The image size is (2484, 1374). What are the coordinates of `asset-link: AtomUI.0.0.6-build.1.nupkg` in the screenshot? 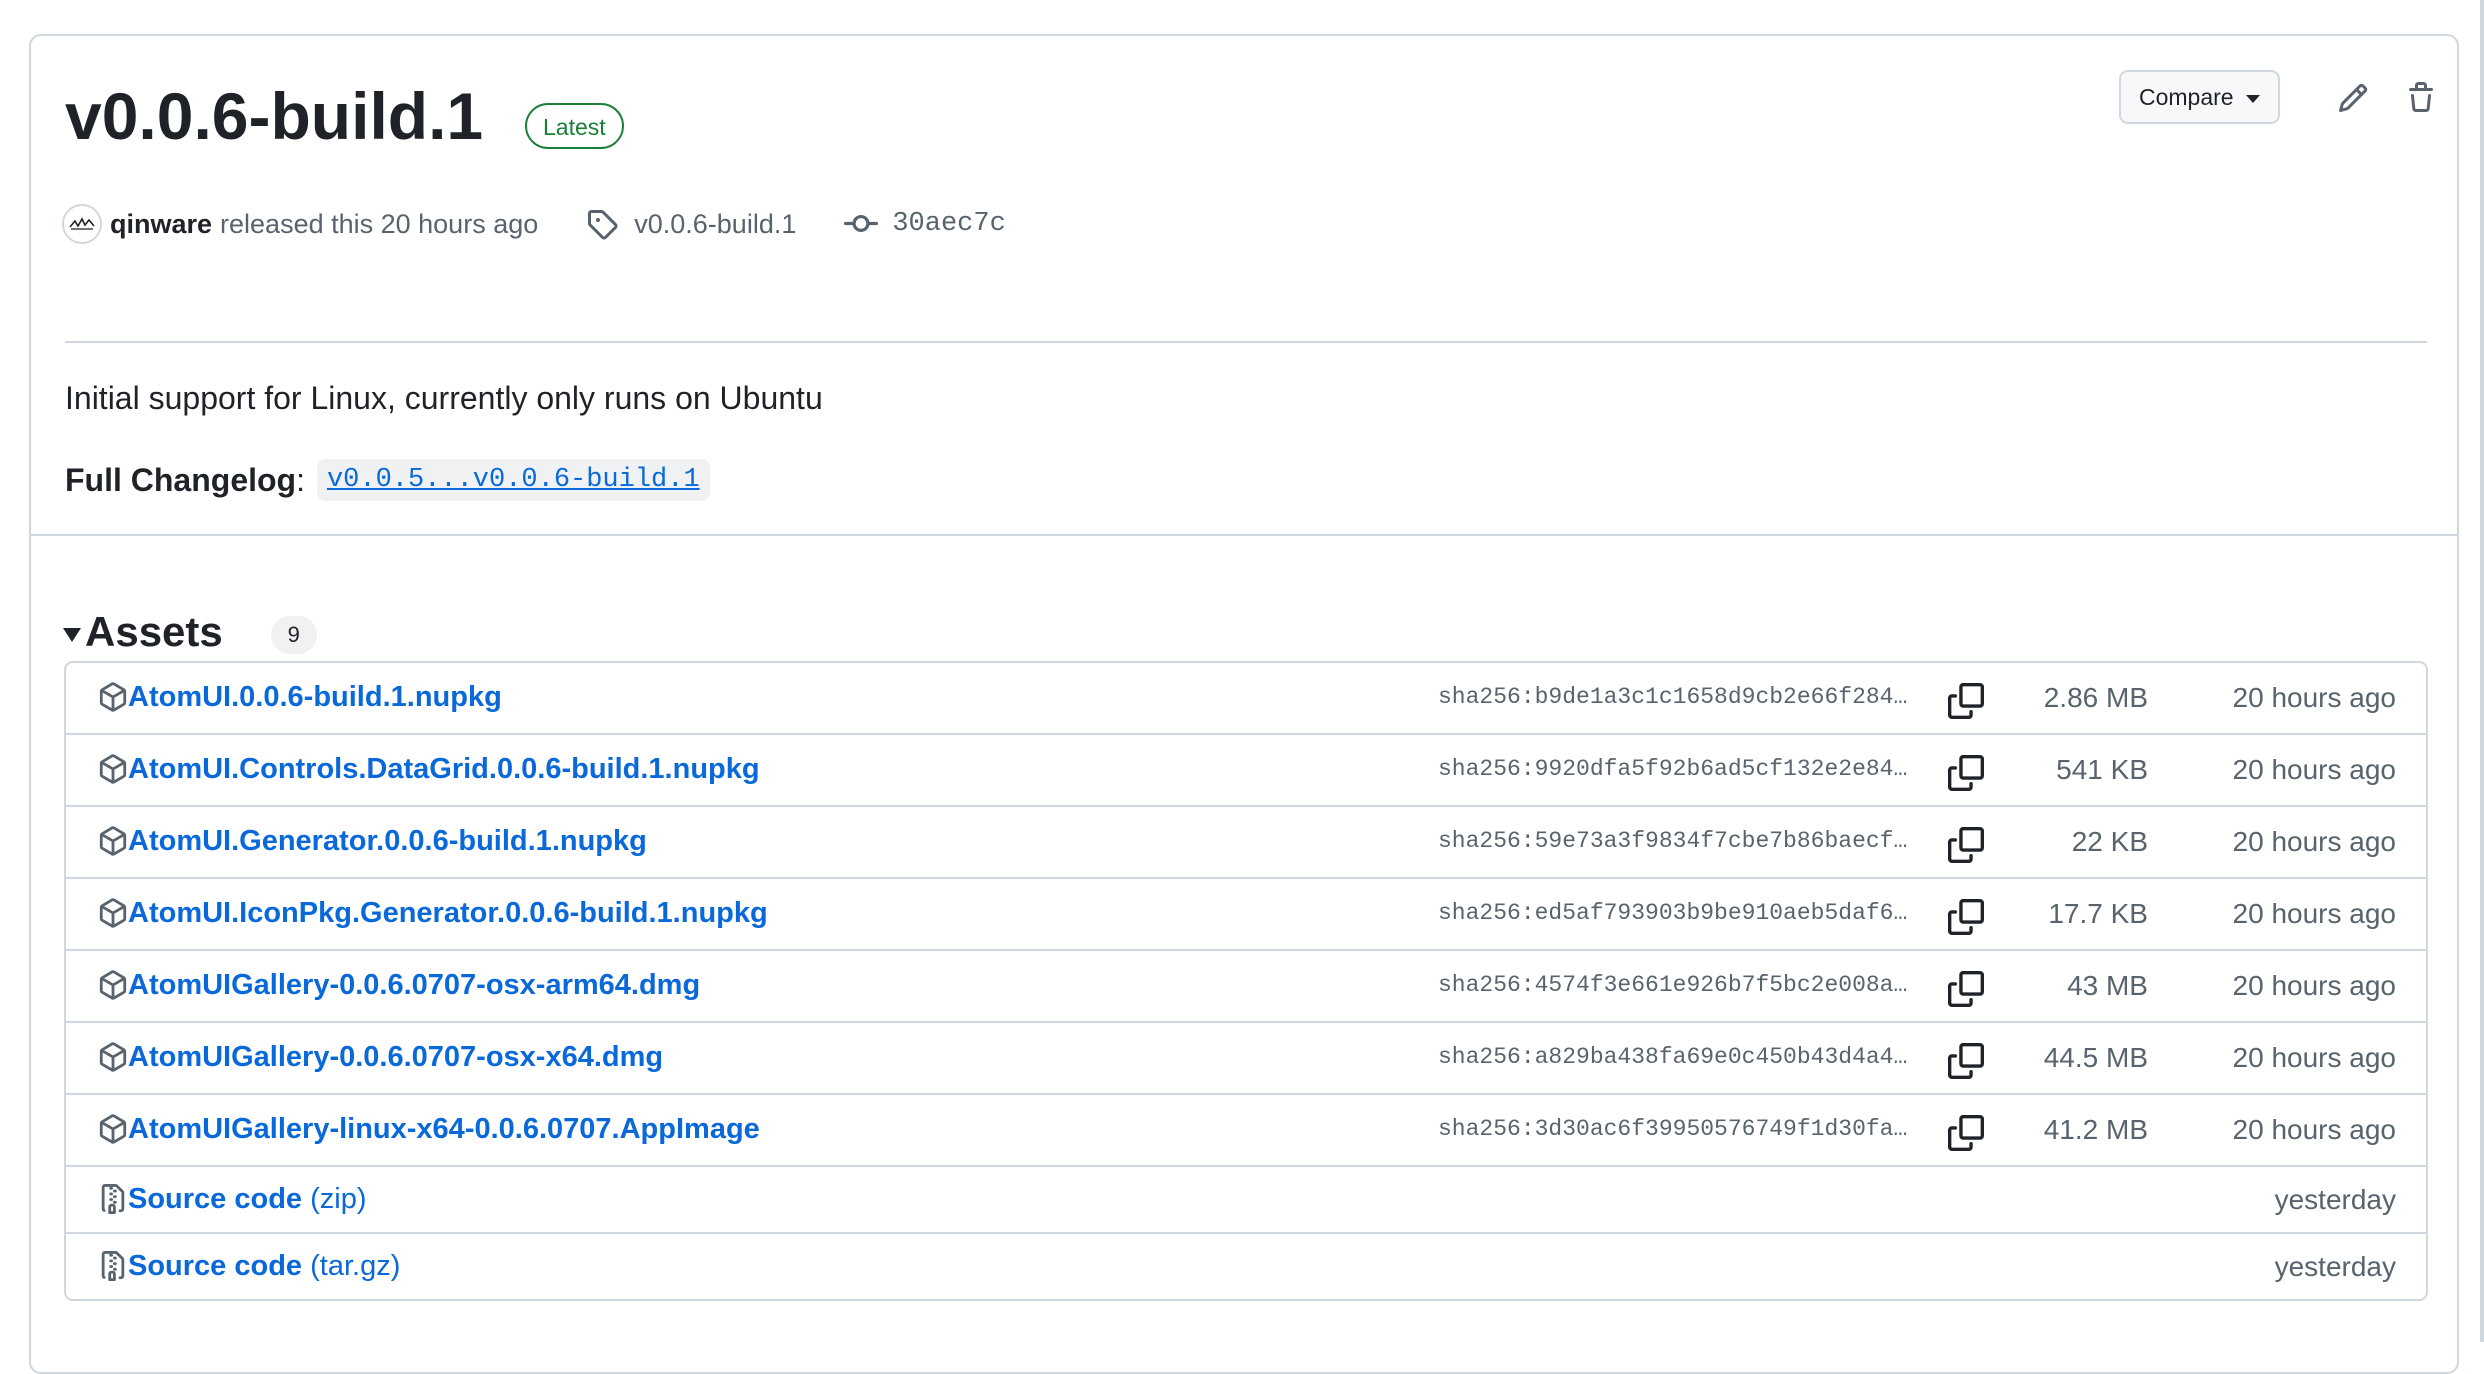 It's located at (315, 697).